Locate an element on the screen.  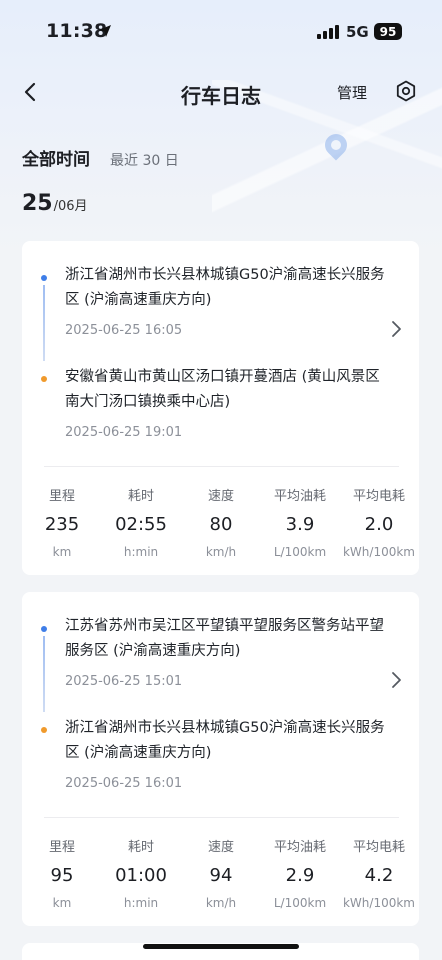
status-bar: 11:38 5G 95 is located at coordinates (221, 32).